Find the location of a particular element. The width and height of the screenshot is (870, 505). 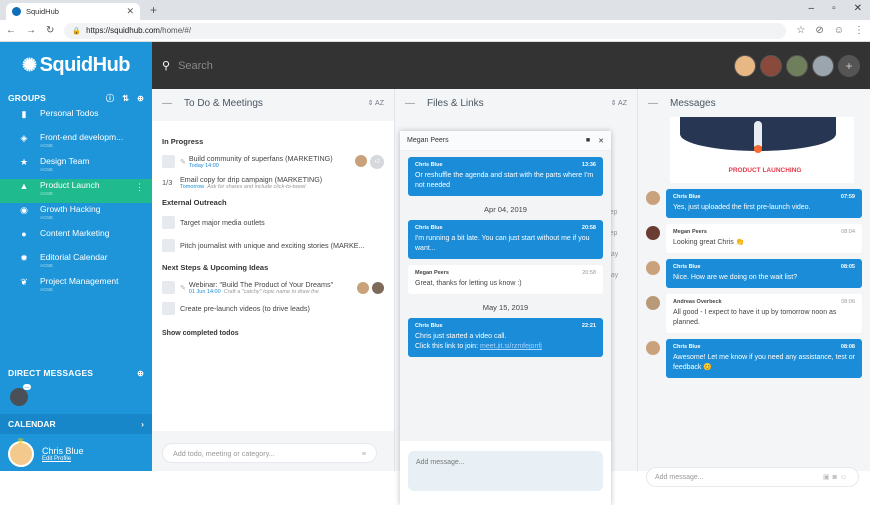

message-text: Click this link to join: is located at coordinates (447, 346).